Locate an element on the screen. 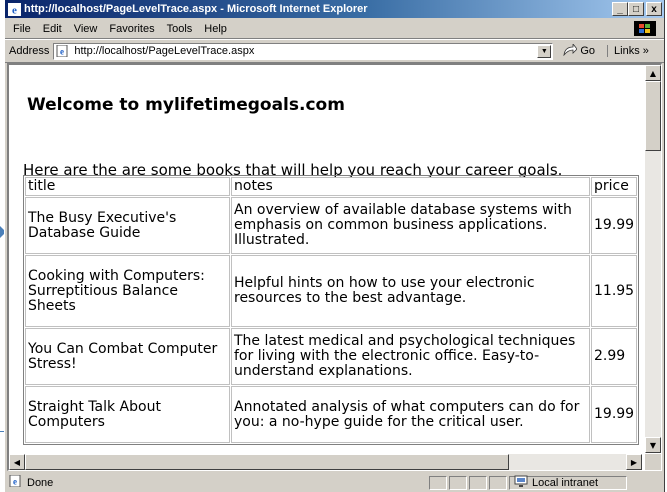 The height and width of the screenshot is (492, 667). menu-help: Help is located at coordinates (215, 29).